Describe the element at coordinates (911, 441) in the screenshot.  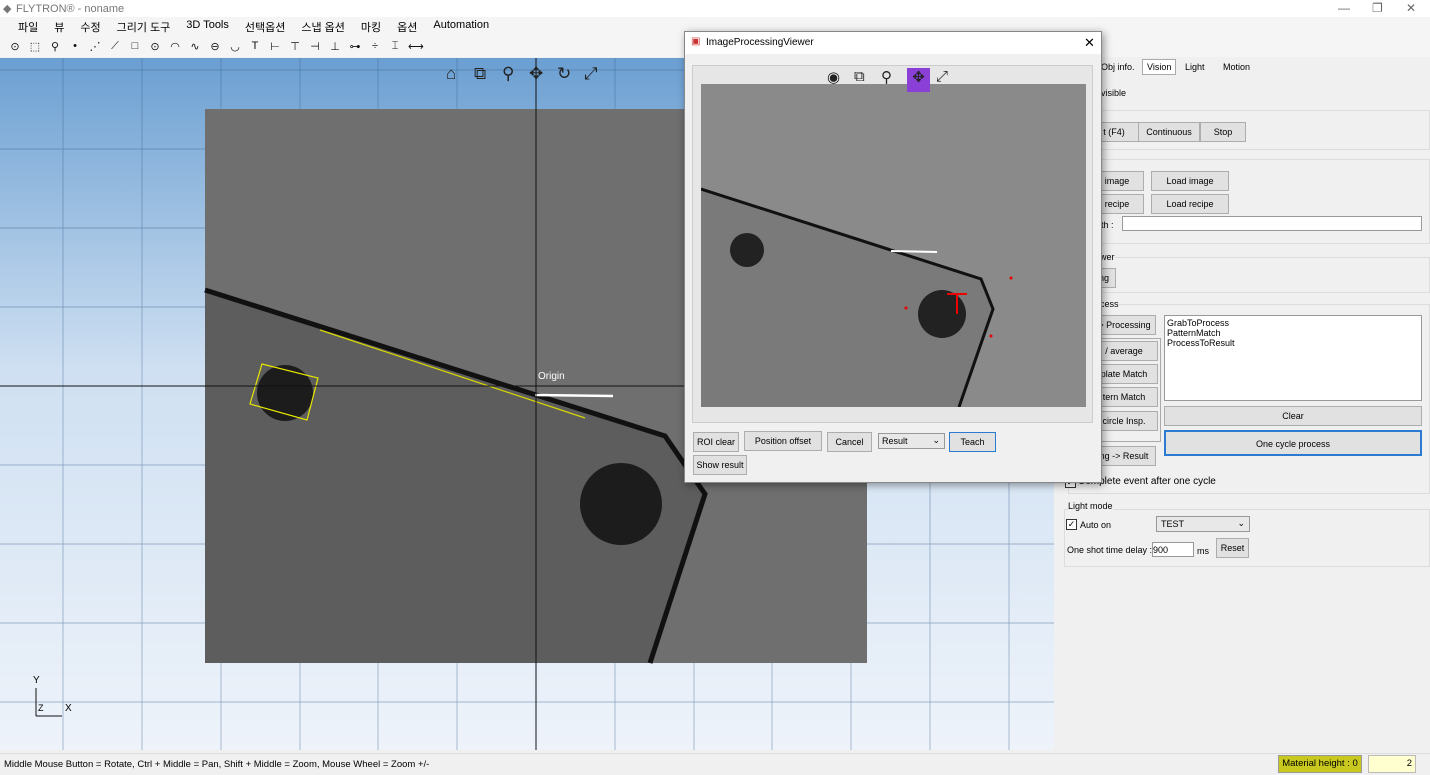
I see `result-select: Result ⌄` at that location.